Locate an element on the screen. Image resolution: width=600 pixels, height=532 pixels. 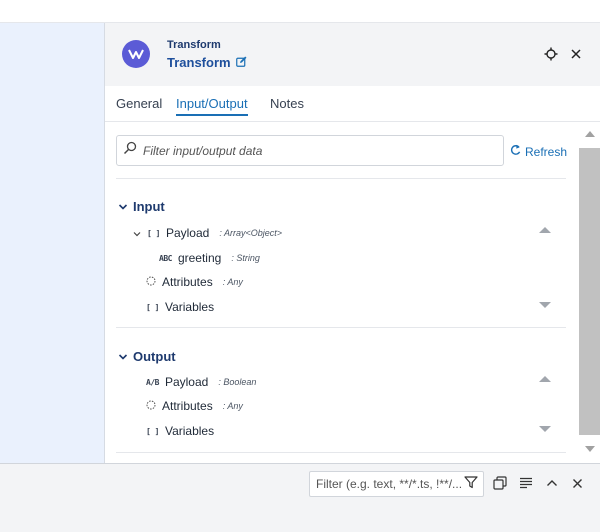
canvas-area is located at coordinates (52, 243).